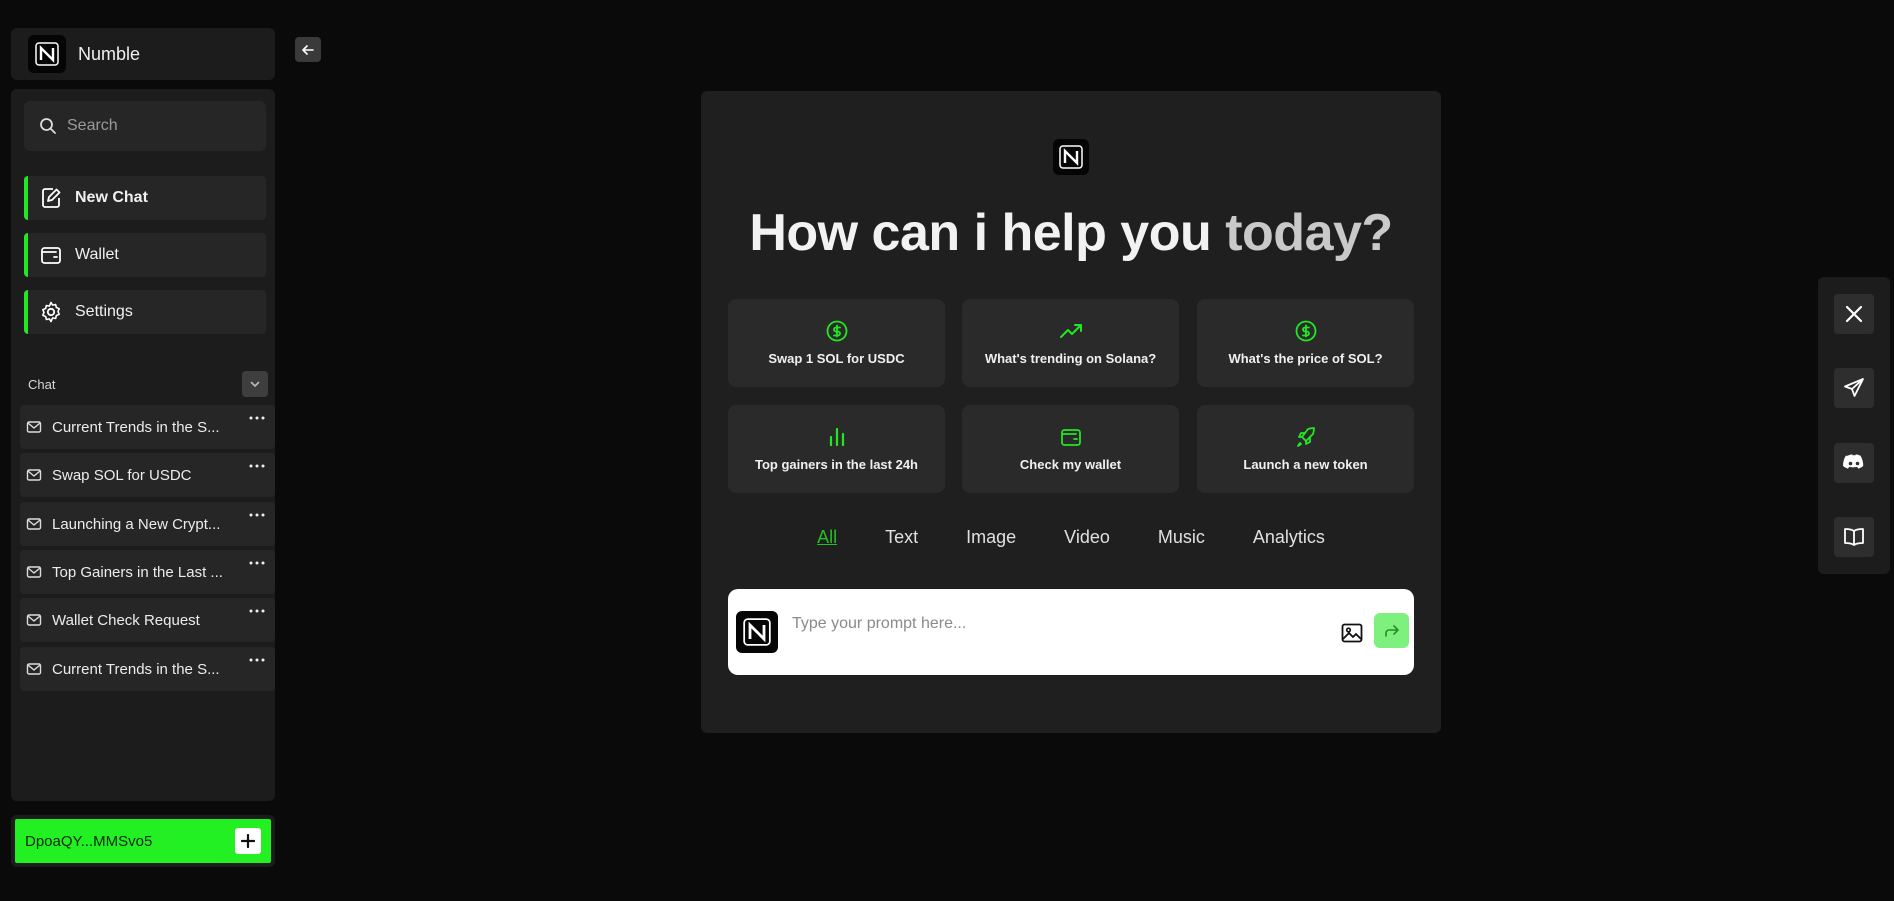  I want to click on send-button, so click(1391, 630).